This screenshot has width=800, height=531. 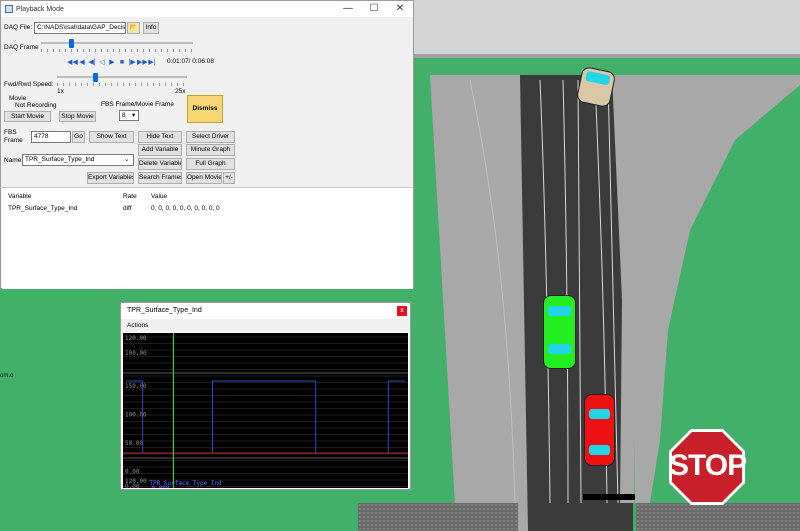 What do you see at coordinates (402, 311) in the screenshot?
I see `graph-close-button: x` at bounding box center [402, 311].